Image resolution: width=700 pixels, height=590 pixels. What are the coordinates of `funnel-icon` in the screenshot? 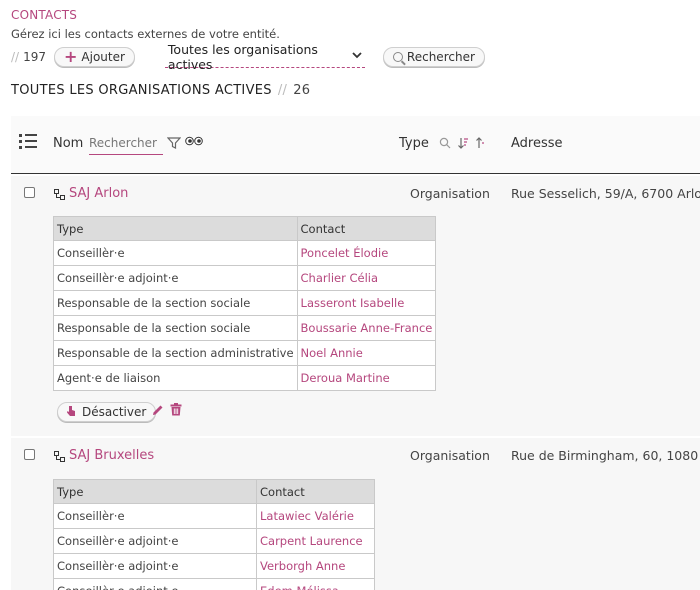 It's located at (174, 143).